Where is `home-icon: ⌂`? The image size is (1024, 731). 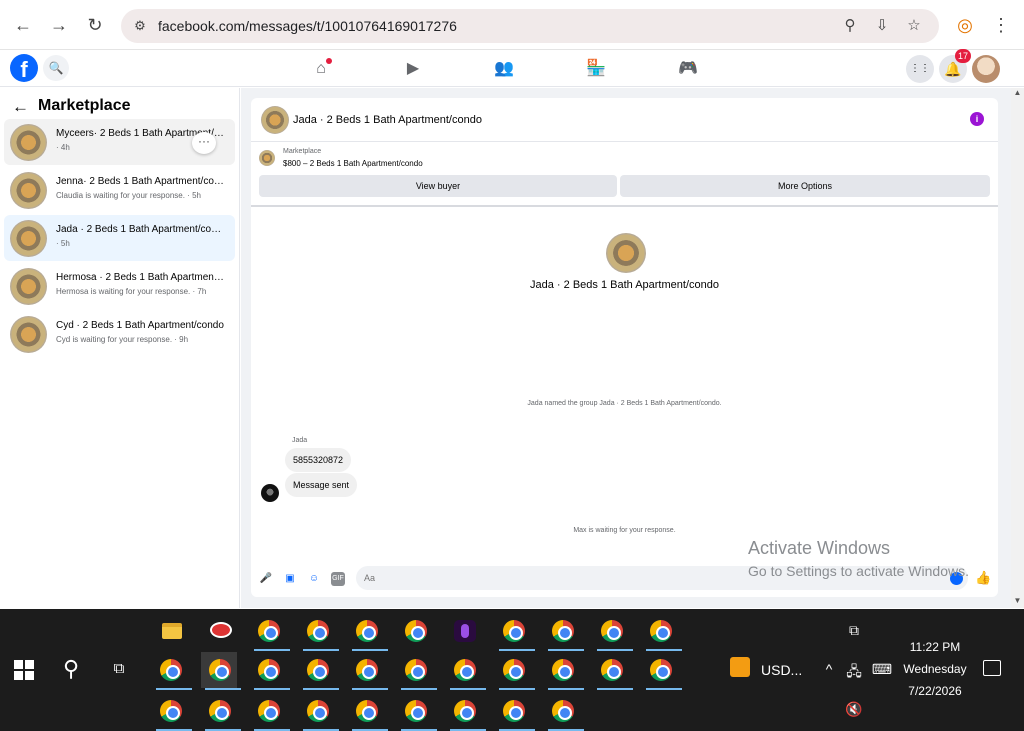
home-icon: ⌂ is located at coordinates (321, 69).